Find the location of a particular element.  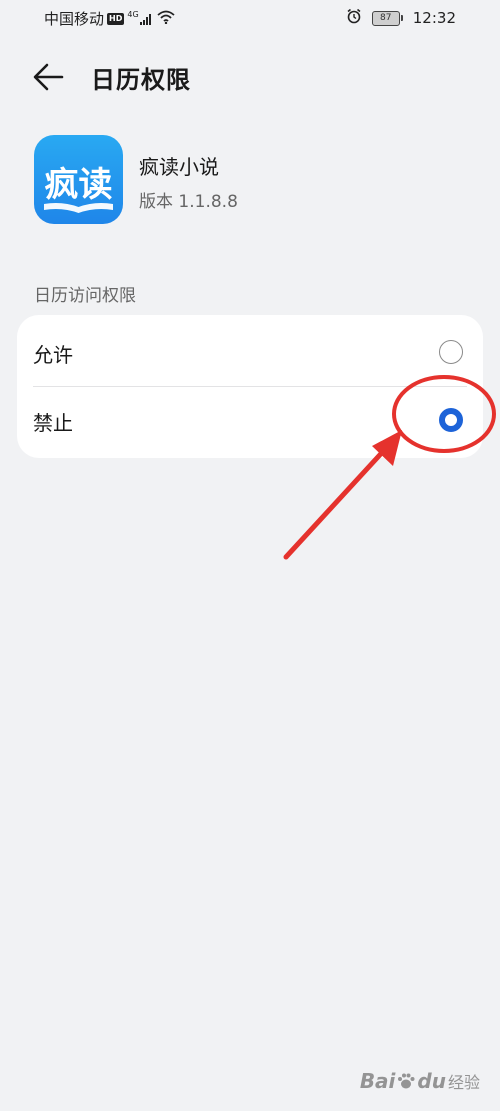

paw-icon is located at coordinates (406, 1081).